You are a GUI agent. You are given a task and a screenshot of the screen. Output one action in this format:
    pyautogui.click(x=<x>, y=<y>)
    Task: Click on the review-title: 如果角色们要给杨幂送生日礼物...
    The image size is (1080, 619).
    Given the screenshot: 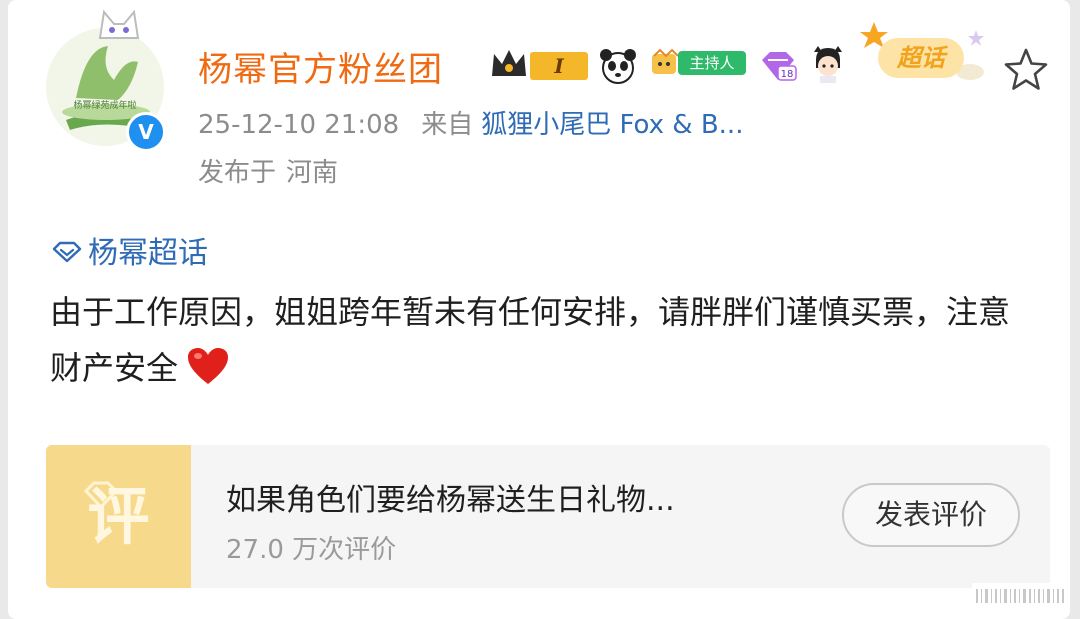 What is the action you would take?
    pyautogui.click(x=450, y=497)
    